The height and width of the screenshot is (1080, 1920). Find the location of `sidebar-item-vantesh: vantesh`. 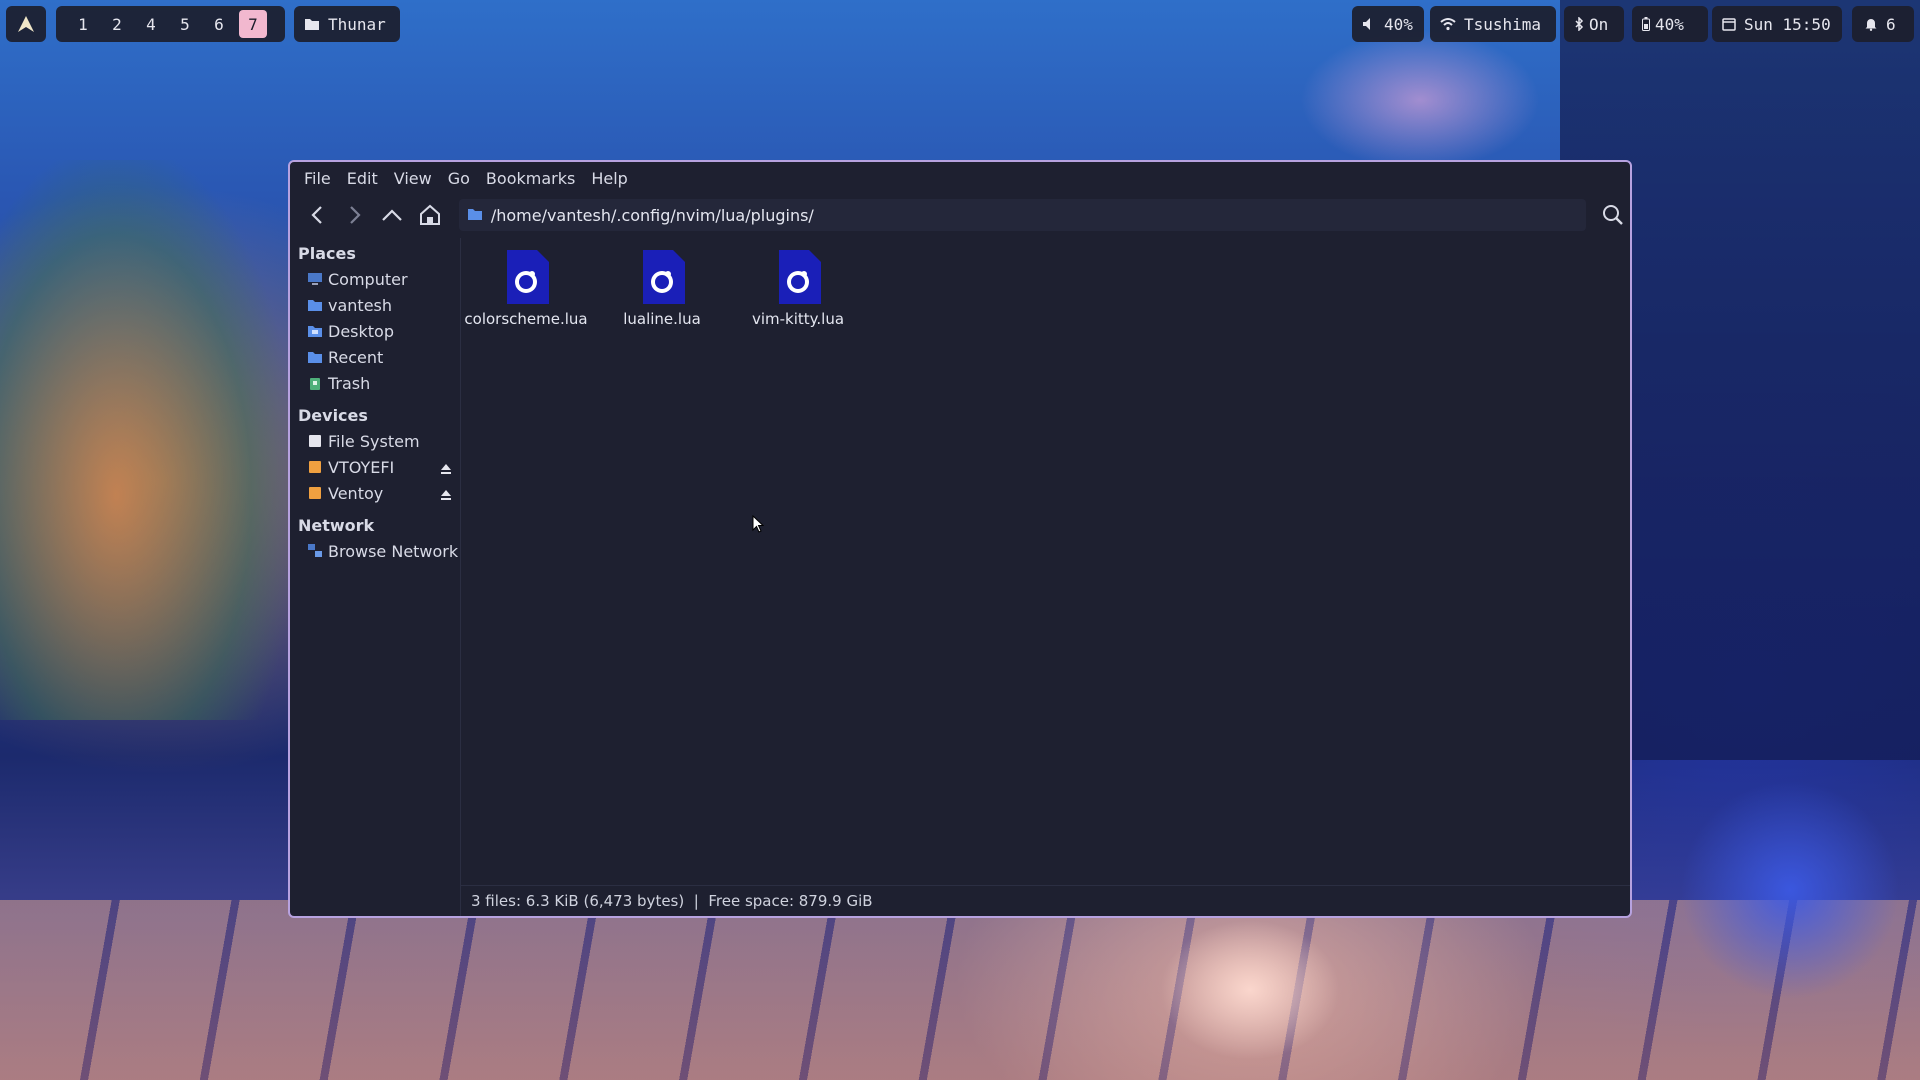

sidebar-item-vantesh: vantesh is located at coordinates (375, 305).